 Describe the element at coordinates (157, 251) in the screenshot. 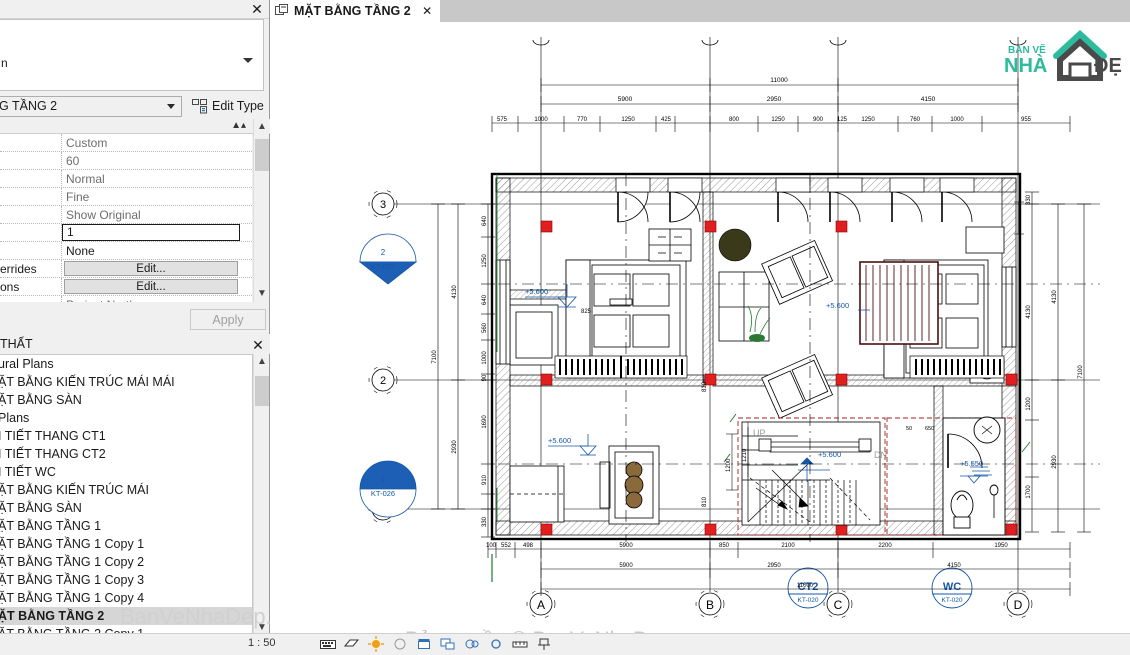

I see `property-value: None` at that location.